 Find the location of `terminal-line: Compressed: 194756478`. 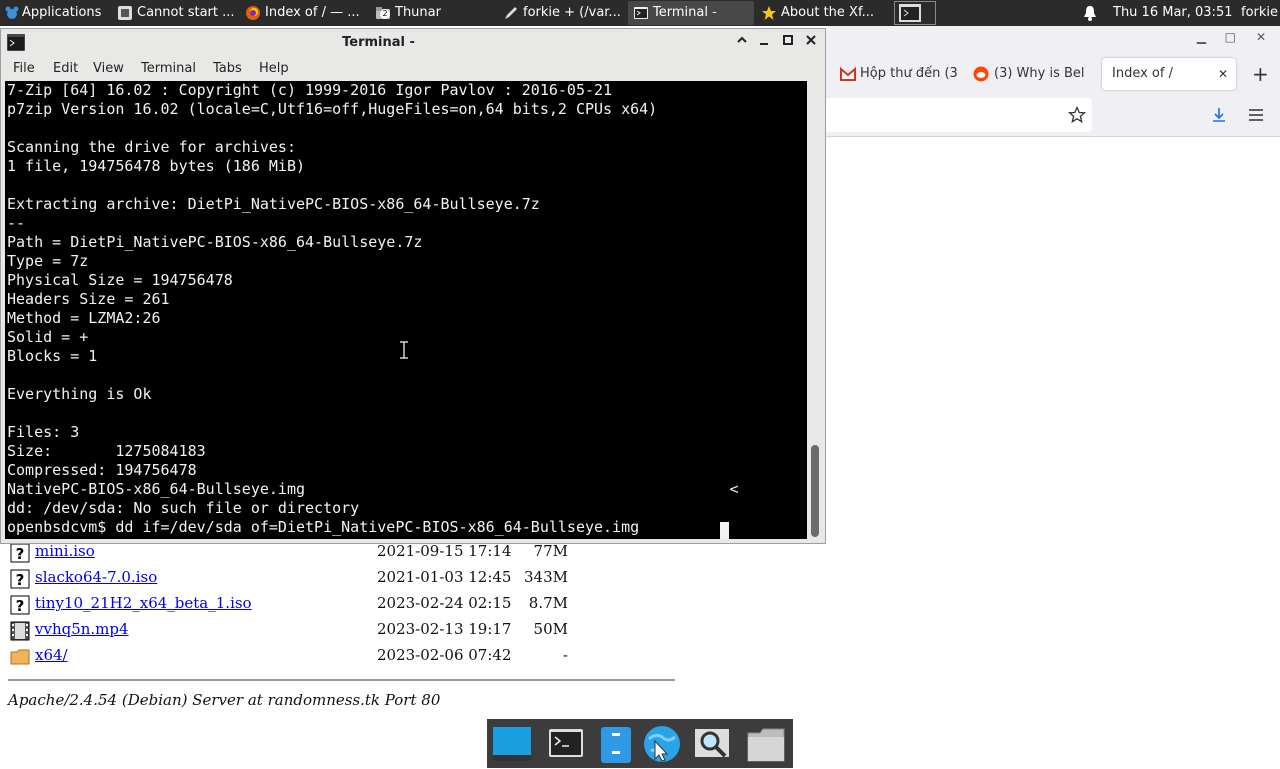

terminal-line: Compressed: 194756478 is located at coordinates (102, 470).